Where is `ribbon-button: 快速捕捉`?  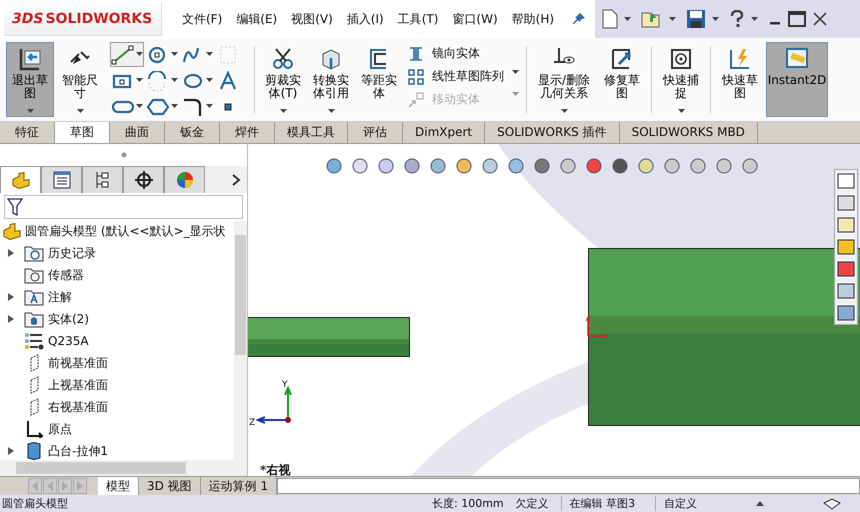 ribbon-button: 快速捕捉 is located at coordinates (681, 79).